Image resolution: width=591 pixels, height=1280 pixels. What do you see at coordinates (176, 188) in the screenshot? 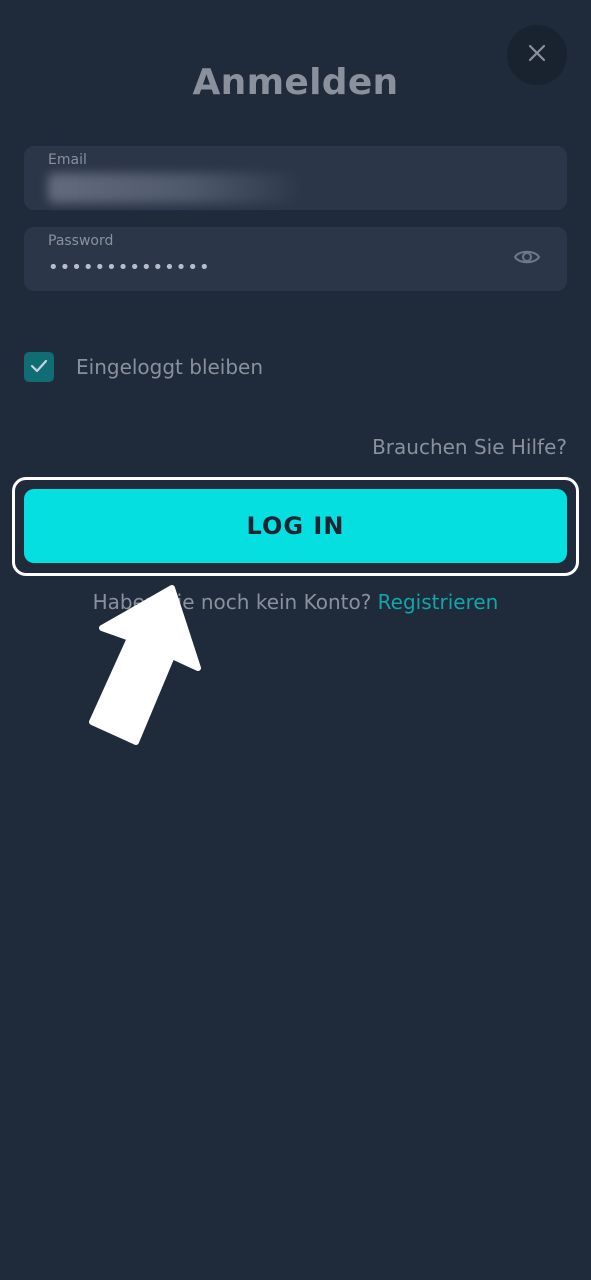
I see `email-value-blurred` at bounding box center [176, 188].